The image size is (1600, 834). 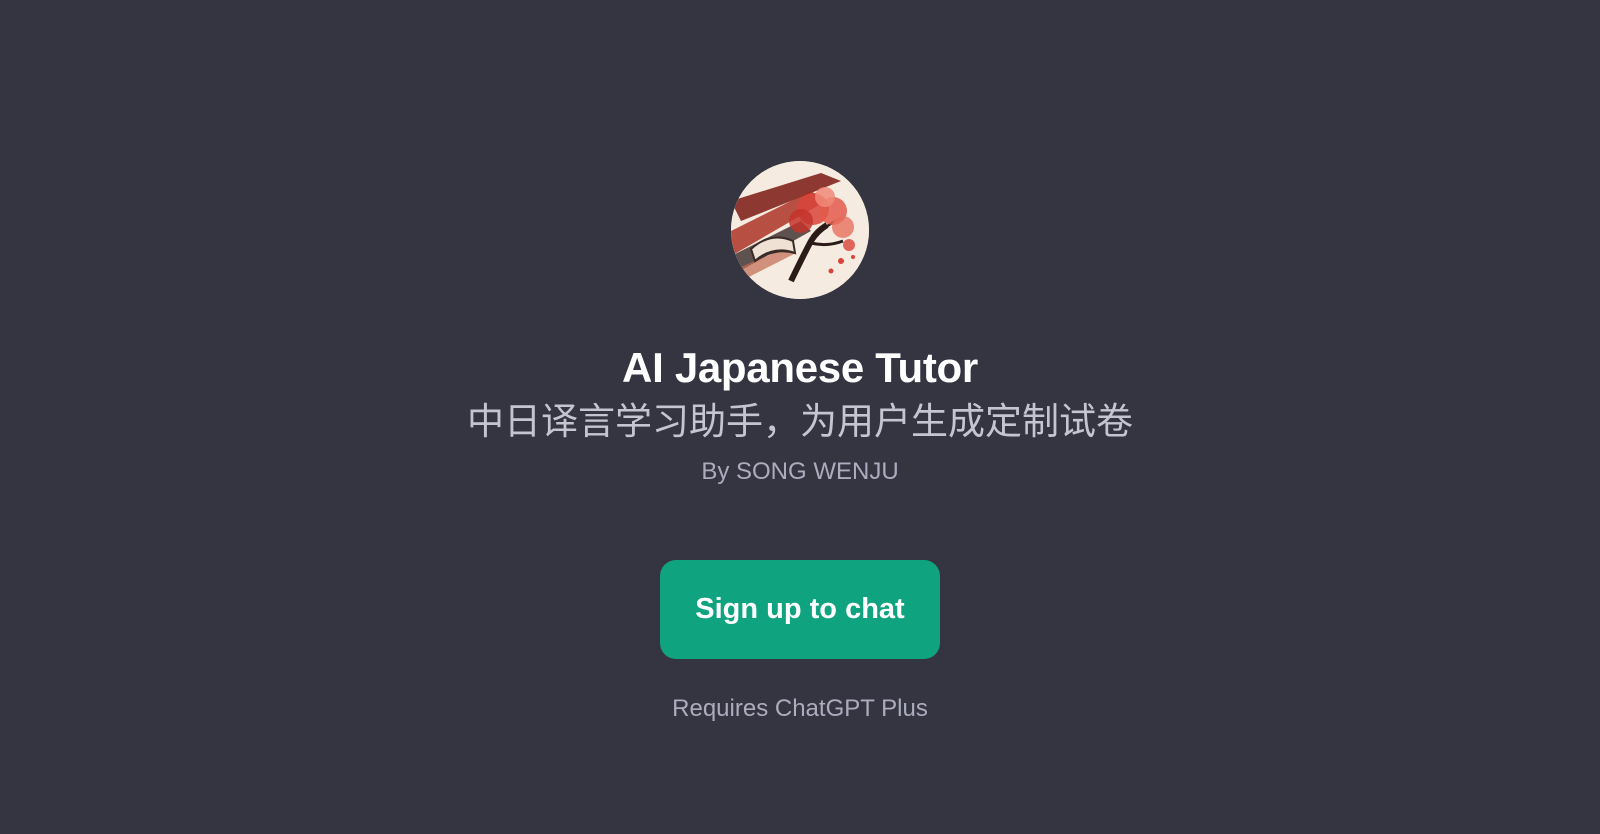 What do you see at coordinates (800, 609) in the screenshot?
I see `sign-up-to-chat-button: Sign up to chat` at bounding box center [800, 609].